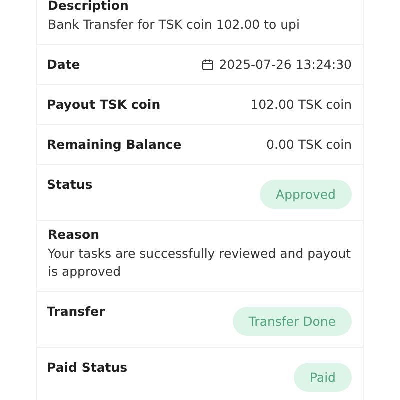 The image size is (400, 400). What do you see at coordinates (104, 104) in the screenshot?
I see `field-label: Payout TSK coin` at bounding box center [104, 104].